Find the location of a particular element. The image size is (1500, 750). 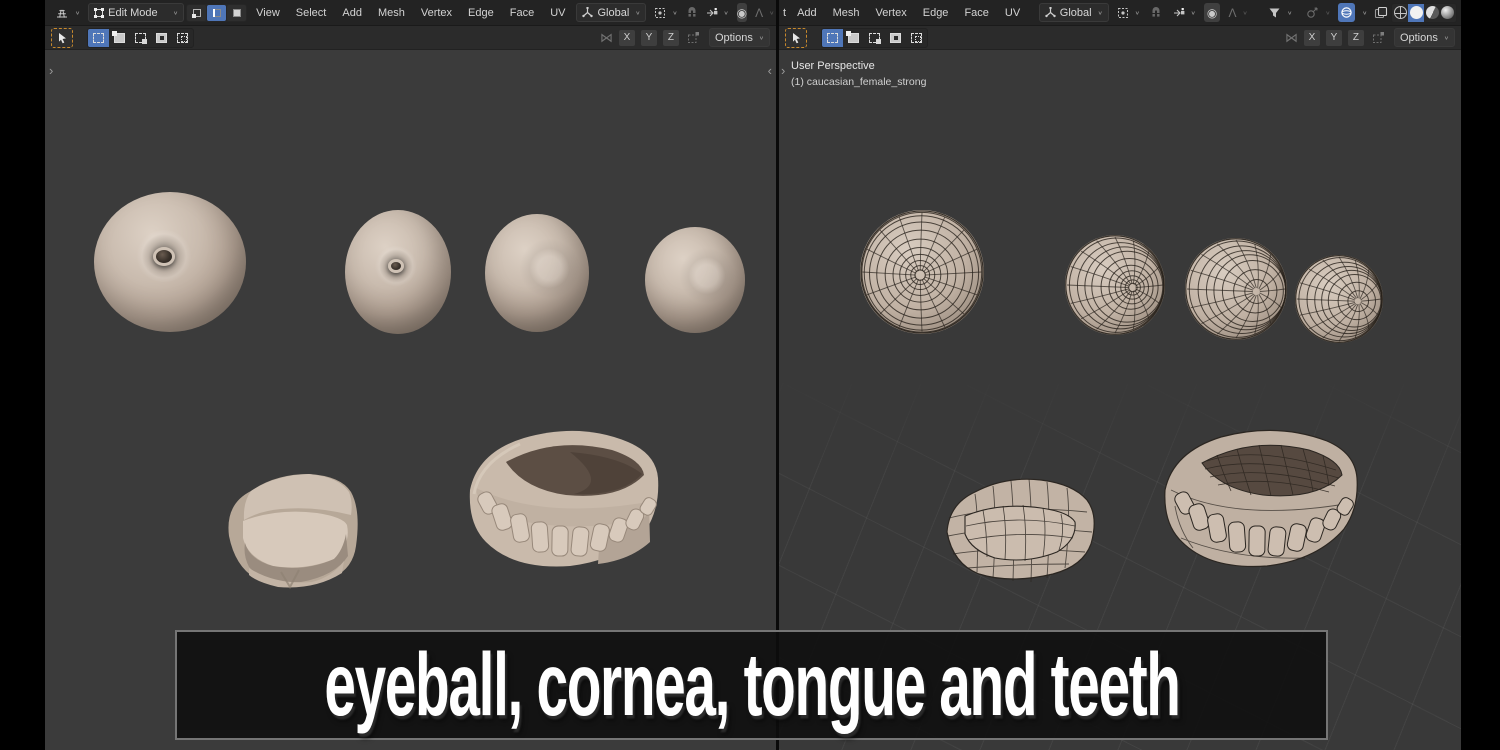

tongue-mesh-shaded is located at coordinates (290, 528).